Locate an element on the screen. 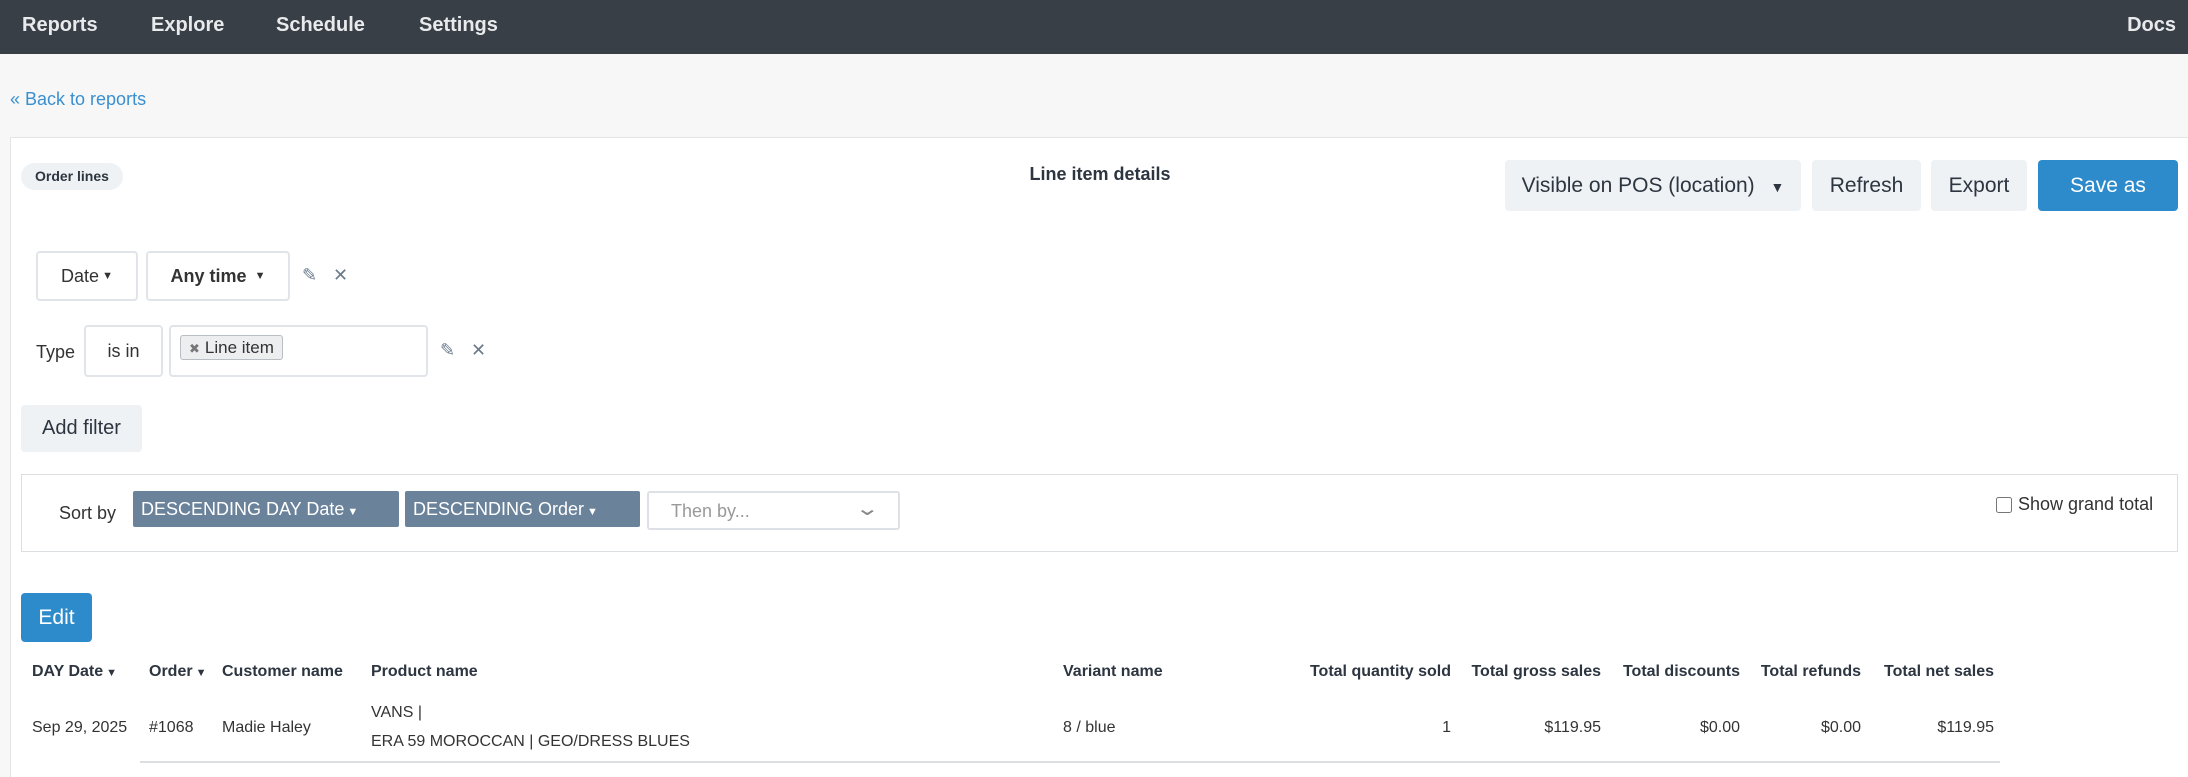 The width and height of the screenshot is (2188, 777). type-value-chip: ✖ Line item is located at coordinates (231, 347).